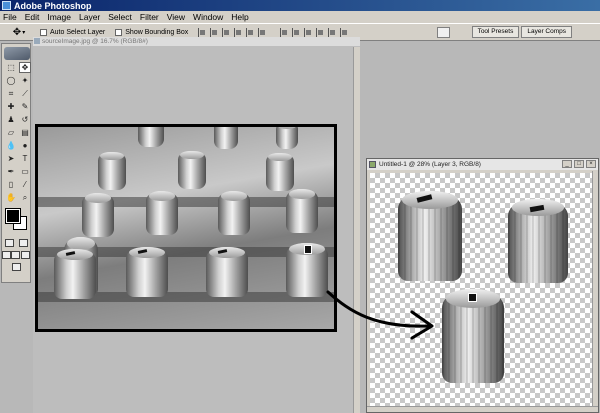  What do you see at coordinates (11, 132) in the screenshot?
I see `eraser-tool-icon: ▱` at bounding box center [11, 132].